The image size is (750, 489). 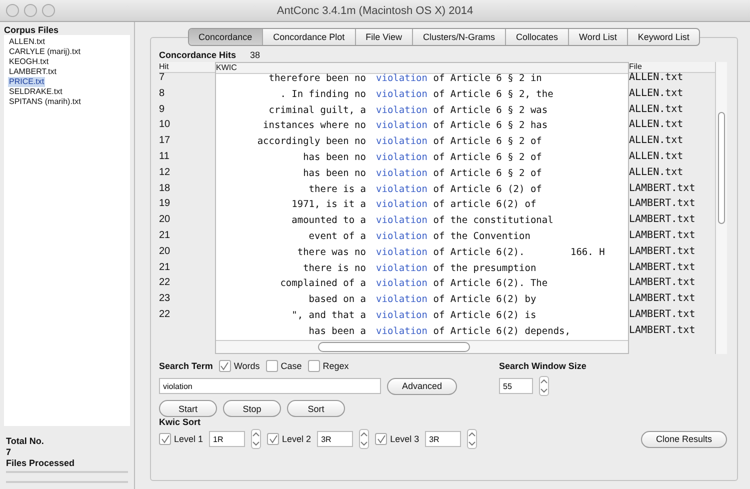 What do you see at coordinates (422, 346) in the screenshot?
I see `horizontal-scrollbar` at bounding box center [422, 346].